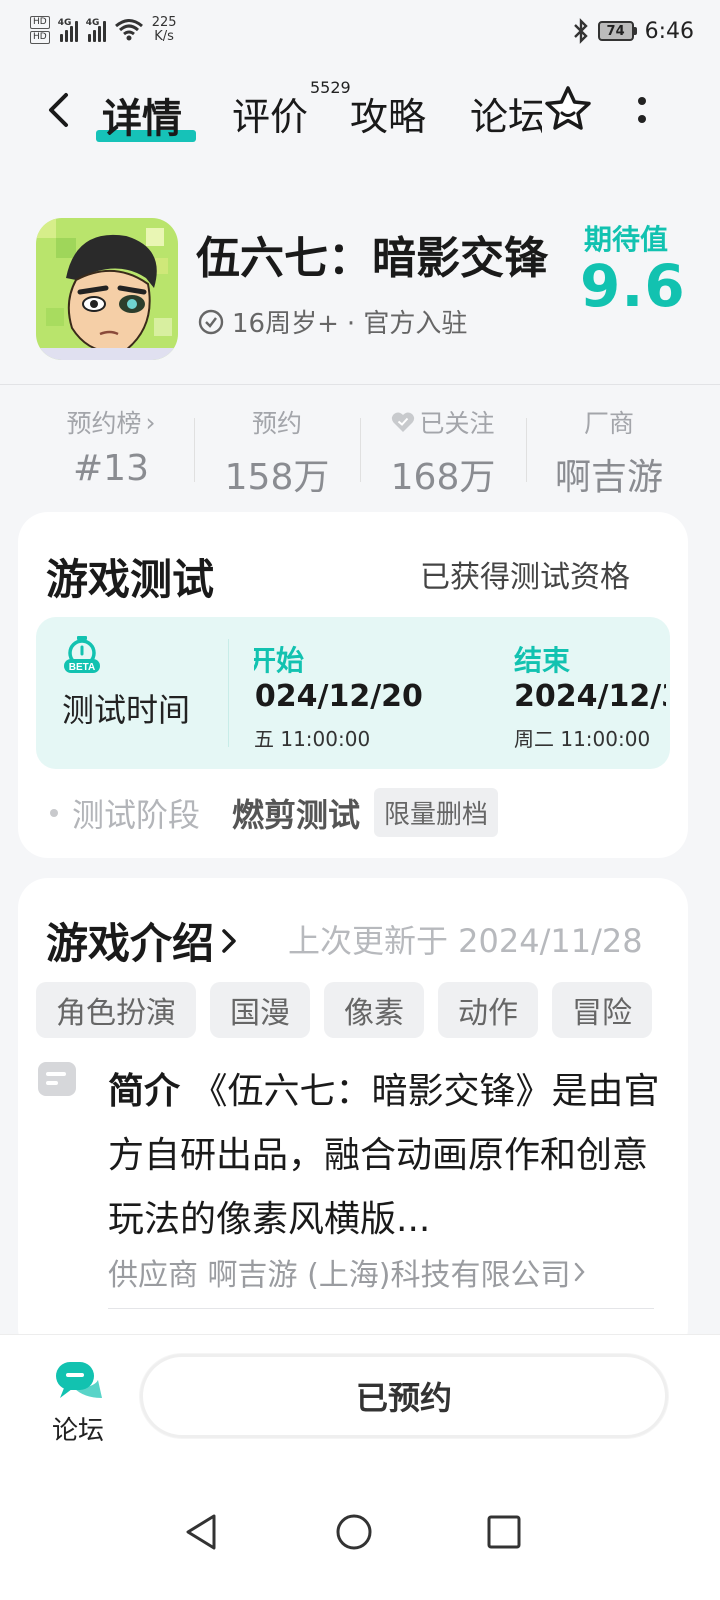  Describe the element at coordinates (57, 1079) in the screenshot. I see `summary-icon` at that location.